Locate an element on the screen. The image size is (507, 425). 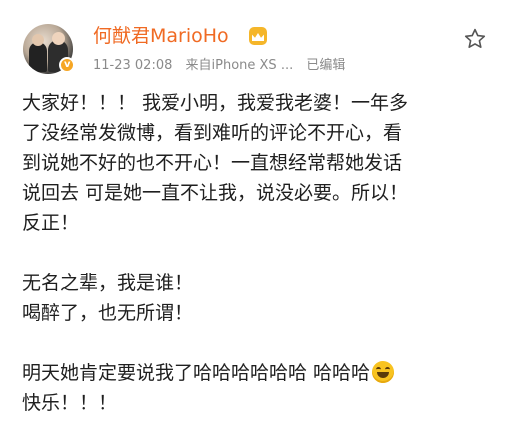
author-name: 何猷君MarioHo is located at coordinates (161, 36).